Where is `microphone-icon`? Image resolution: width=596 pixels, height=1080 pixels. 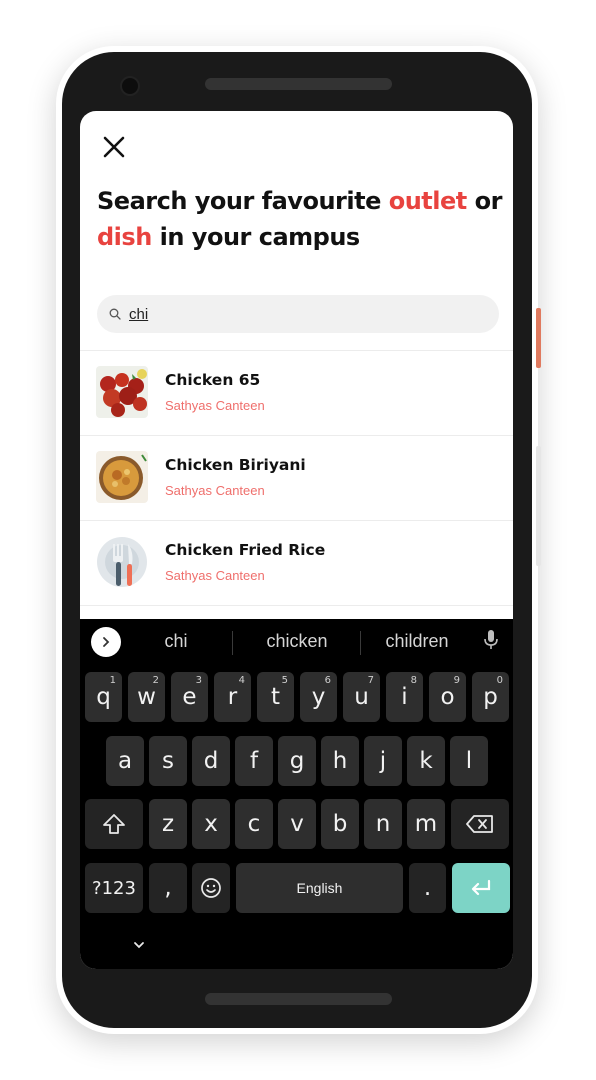 microphone-icon is located at coordinates (491, 639).